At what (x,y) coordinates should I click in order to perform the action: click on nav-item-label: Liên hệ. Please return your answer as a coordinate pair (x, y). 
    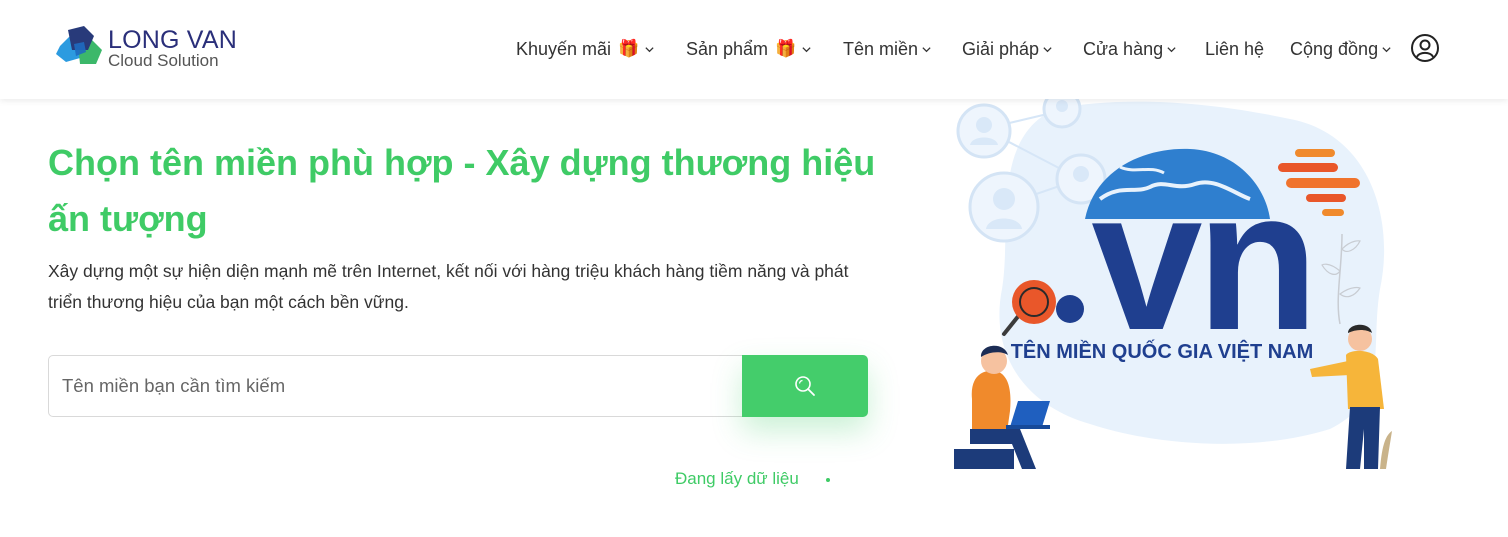
    Looking at the image, I should click on (1235, 48).